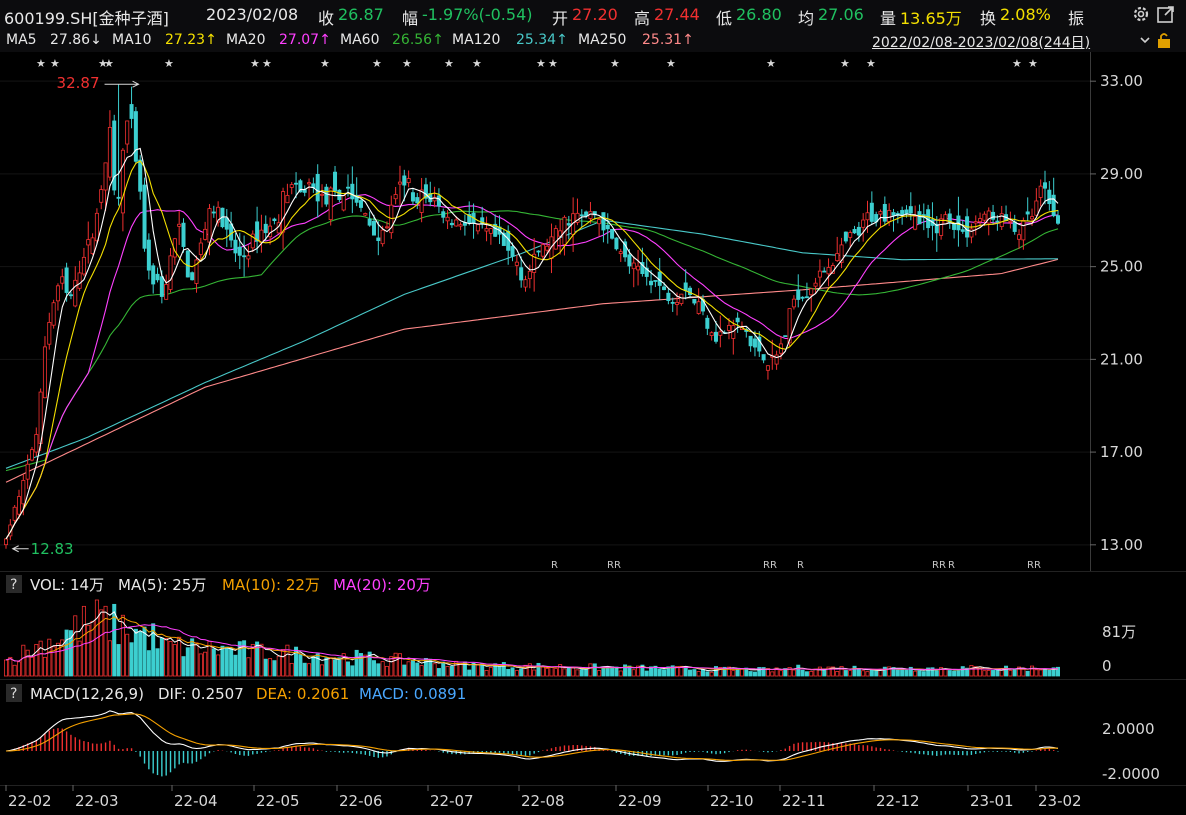 The height and width of the screenshot is (815, 1186). Describe the element at coordinates (542, 40) in the screenshot. I see `ma120-value: 25.34↑` at that location.